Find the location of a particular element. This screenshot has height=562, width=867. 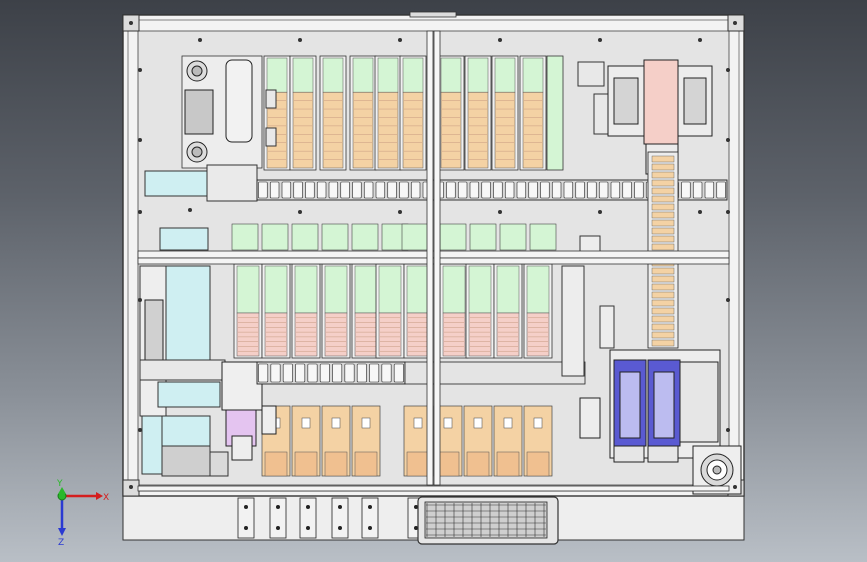

lower-tray-bank is located at coordinates (393, 311).